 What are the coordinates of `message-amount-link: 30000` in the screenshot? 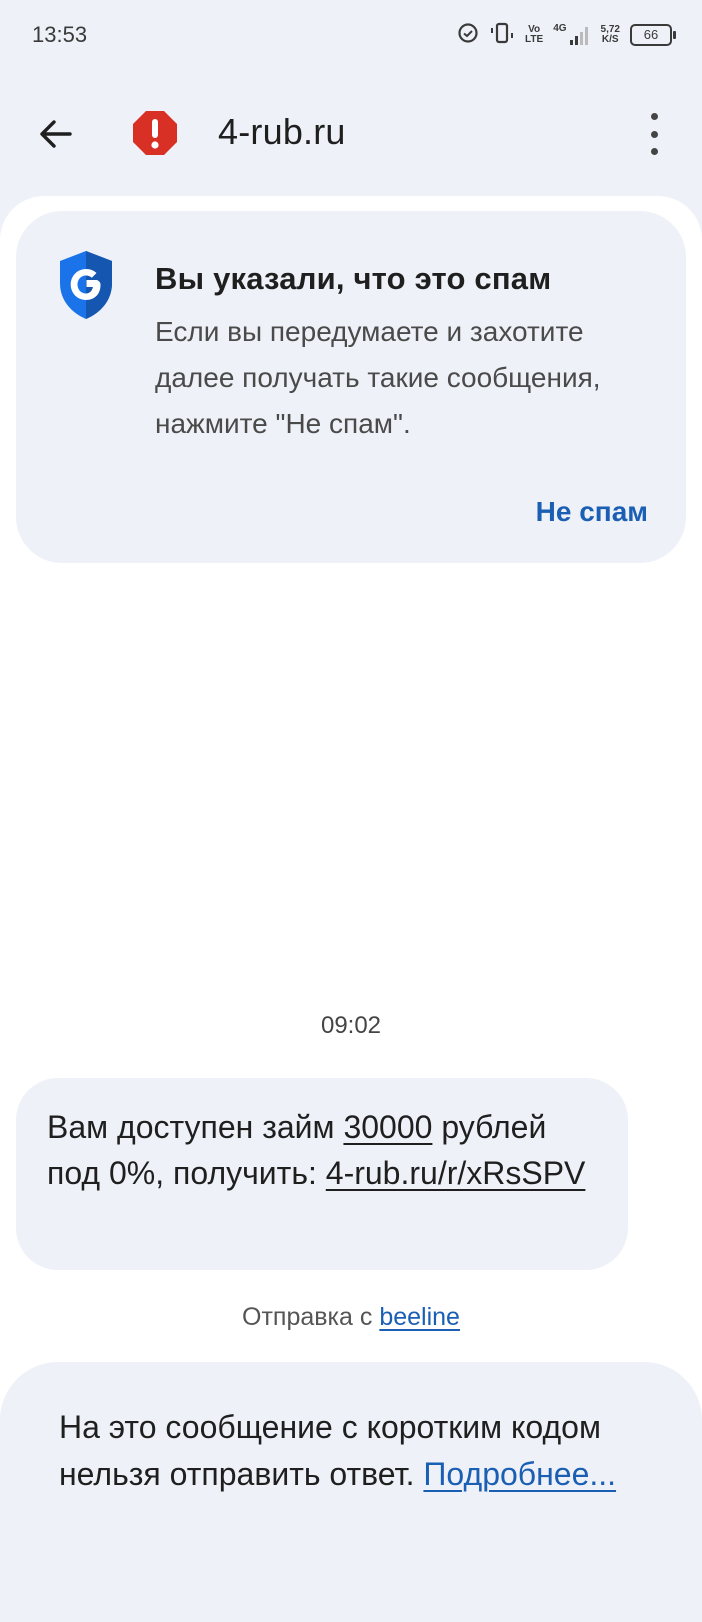 It's located at (387, 1127).